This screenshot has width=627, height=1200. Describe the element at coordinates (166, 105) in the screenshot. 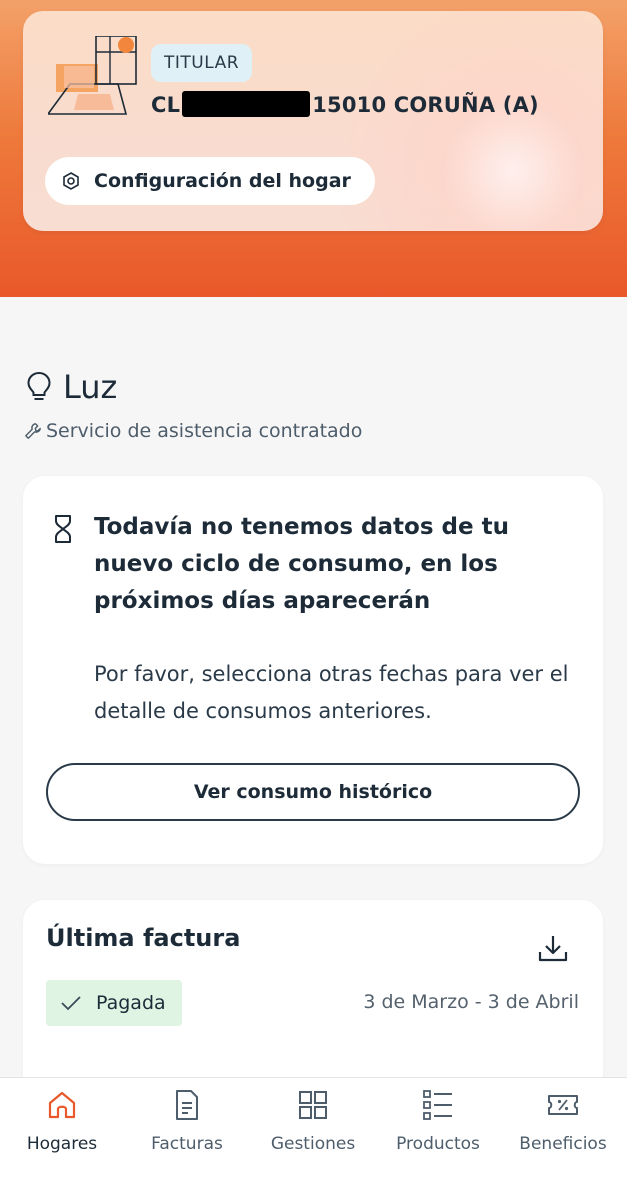

I see `address-start: CL` at that location.